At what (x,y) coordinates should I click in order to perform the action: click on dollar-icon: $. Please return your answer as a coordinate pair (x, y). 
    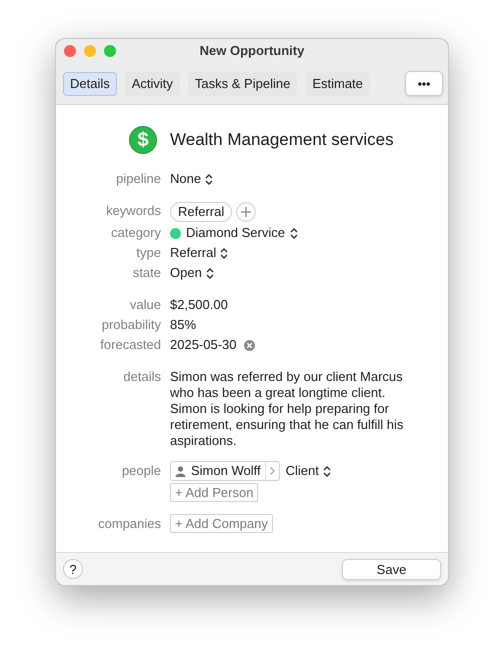
    Looking at the image, I should click on (143, 140).